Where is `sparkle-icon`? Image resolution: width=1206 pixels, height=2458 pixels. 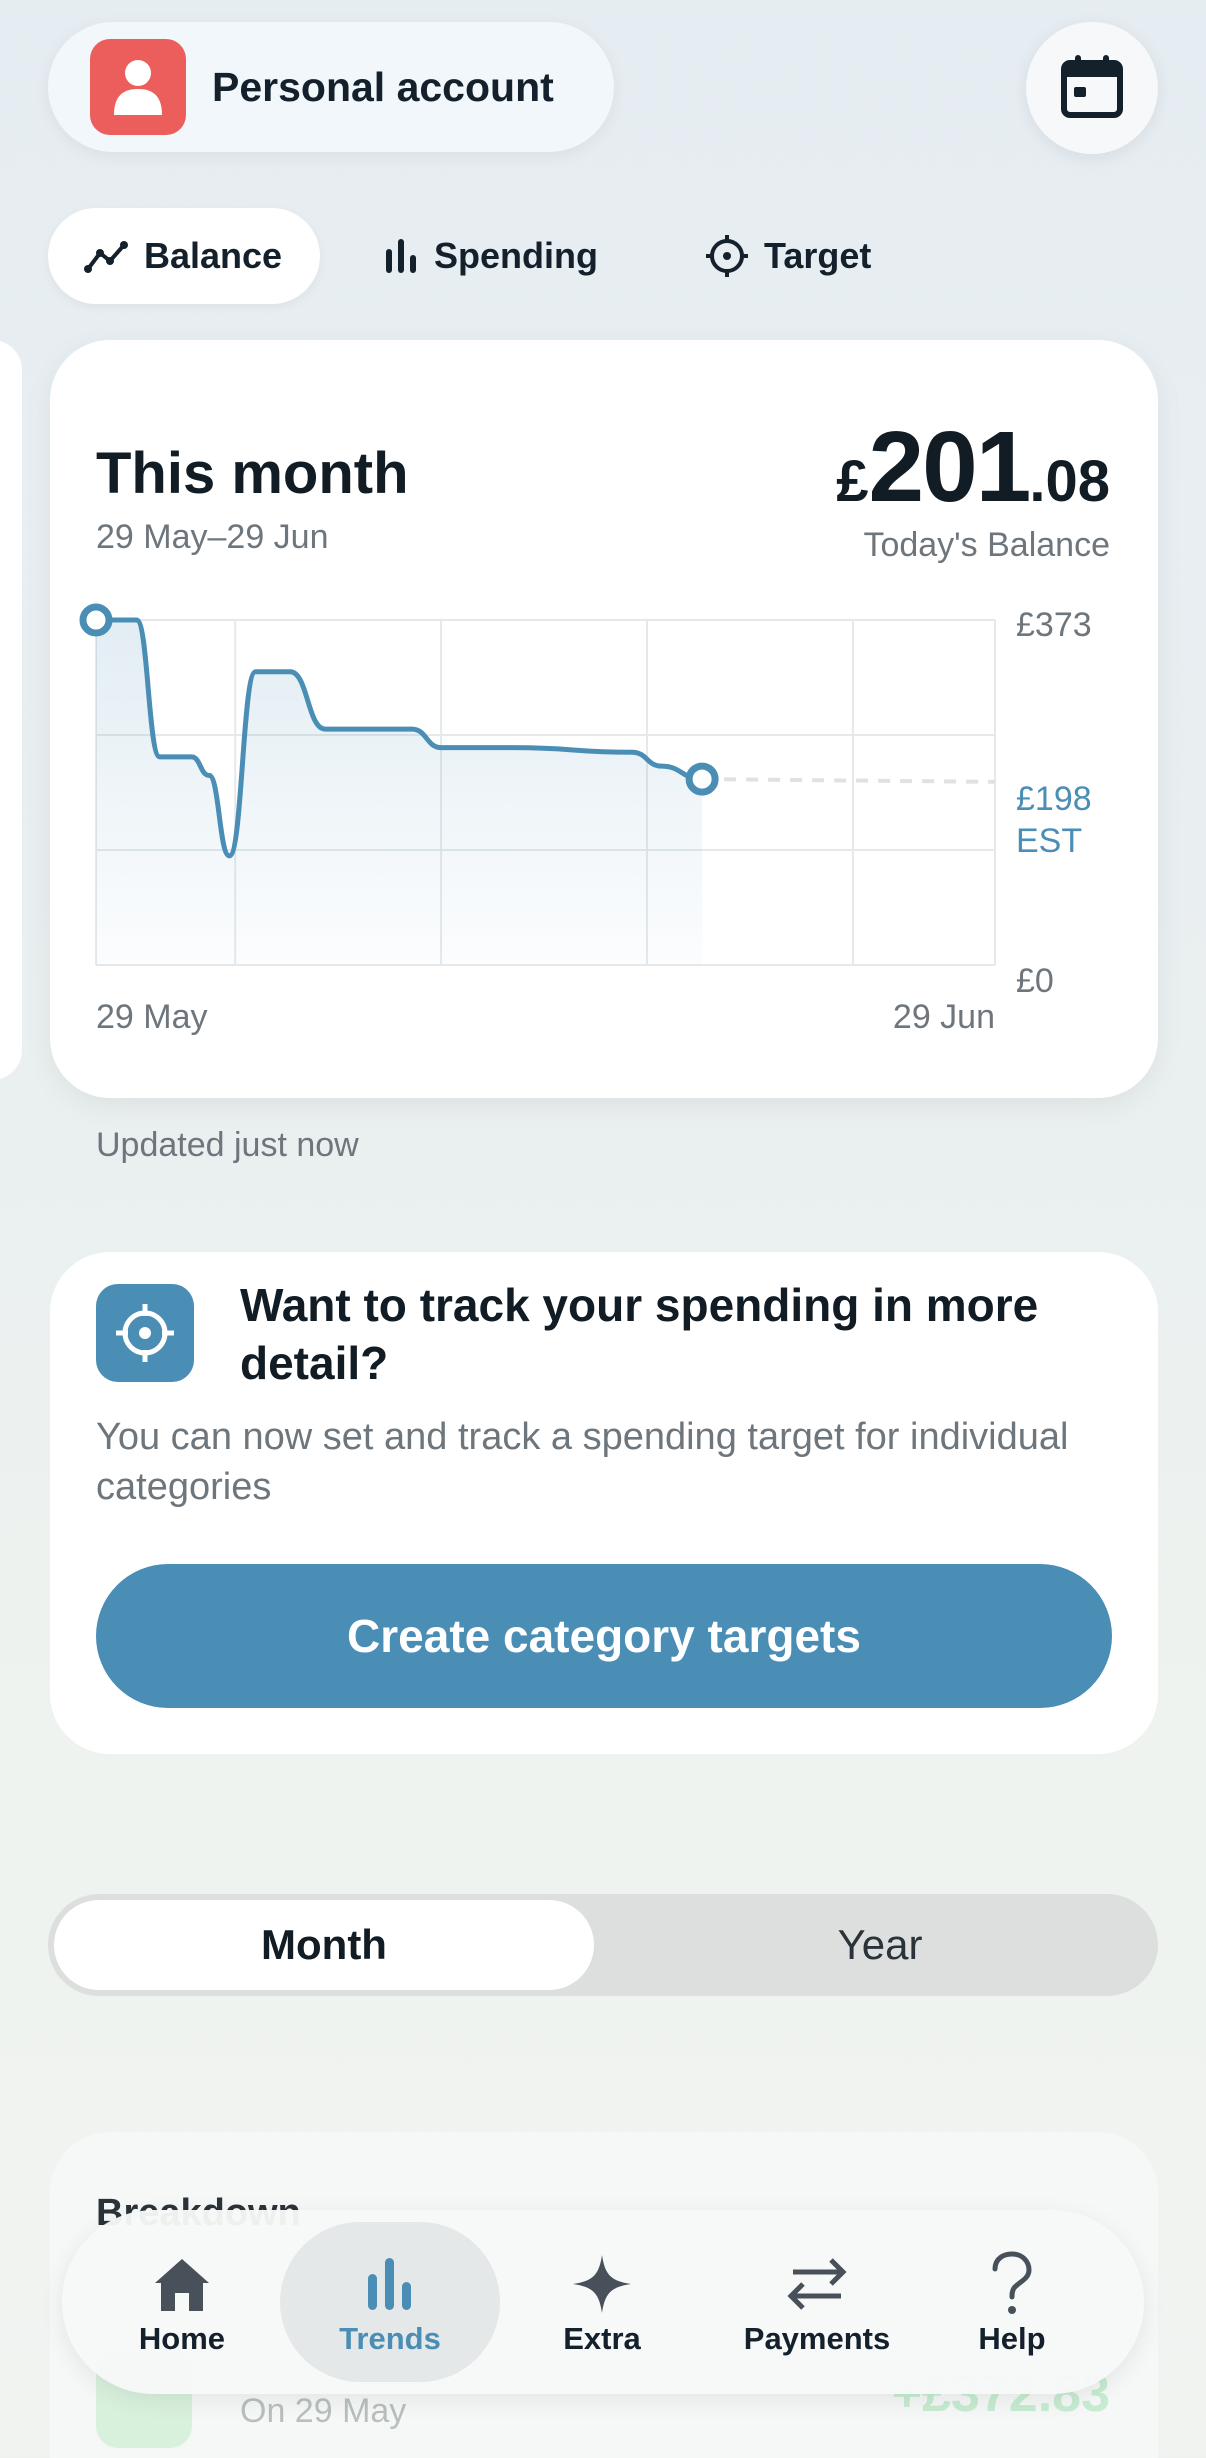 sparkle-icon is located at coordinates (602, 2284).